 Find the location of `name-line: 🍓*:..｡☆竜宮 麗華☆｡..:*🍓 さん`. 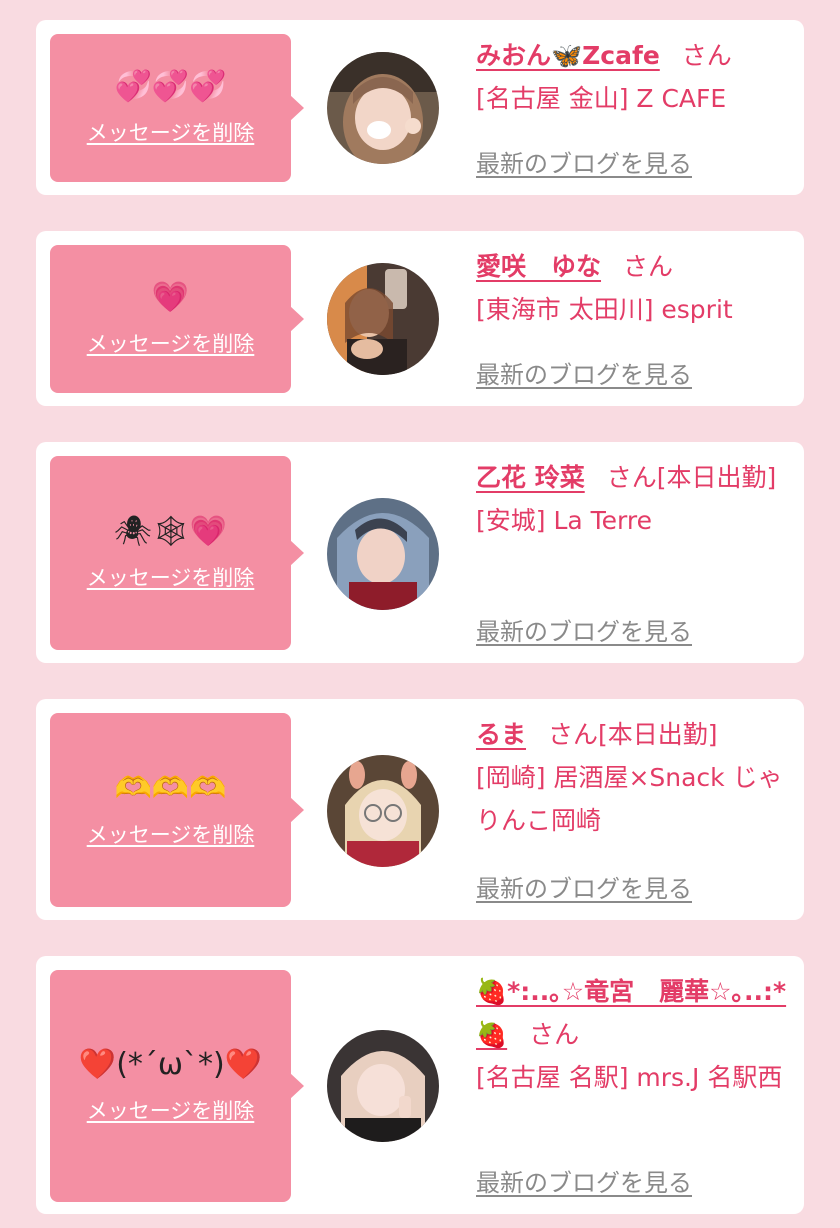

name-line: 🍓*:..｡☆竜宮 麗華☆｡..:*🍓 さん is located at coordinates (632, 1013).